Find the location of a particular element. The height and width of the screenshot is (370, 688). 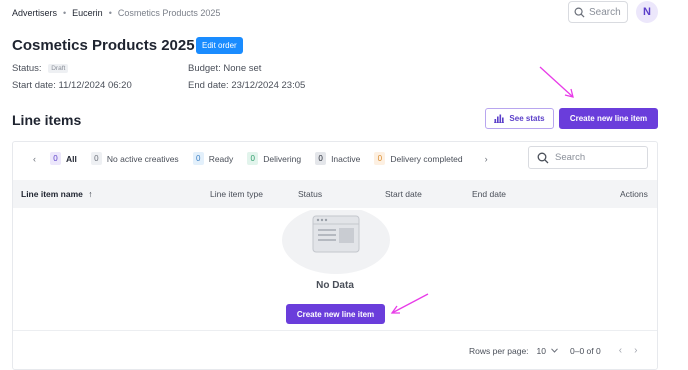

budget-value: None set is located at coordinates (242, 68).